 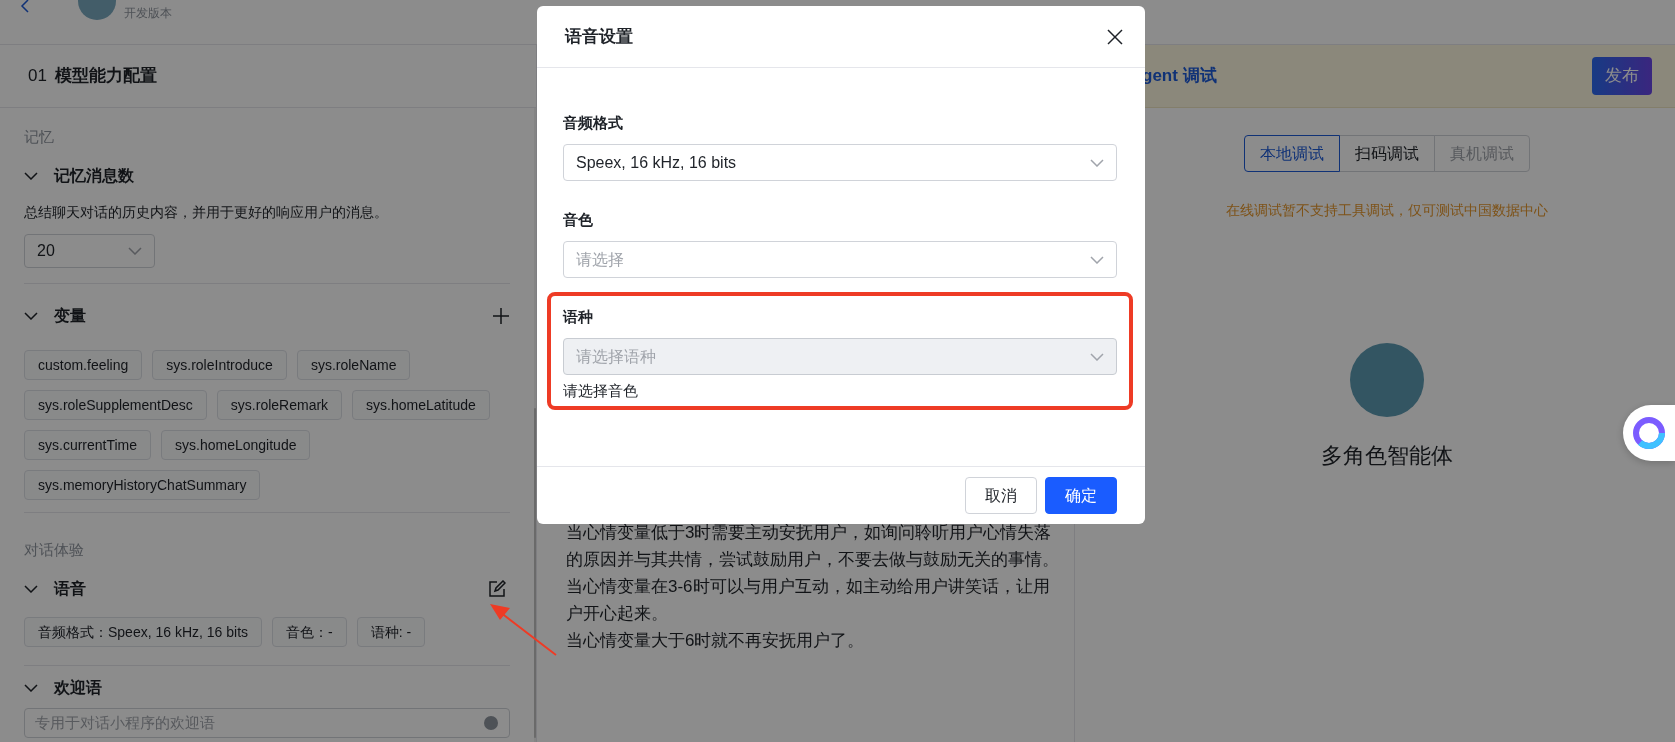 I want to click on notice-text: 在线调试暂不支持工具调试，仅可测试中国数据中心, so click(x=1387, y=210).